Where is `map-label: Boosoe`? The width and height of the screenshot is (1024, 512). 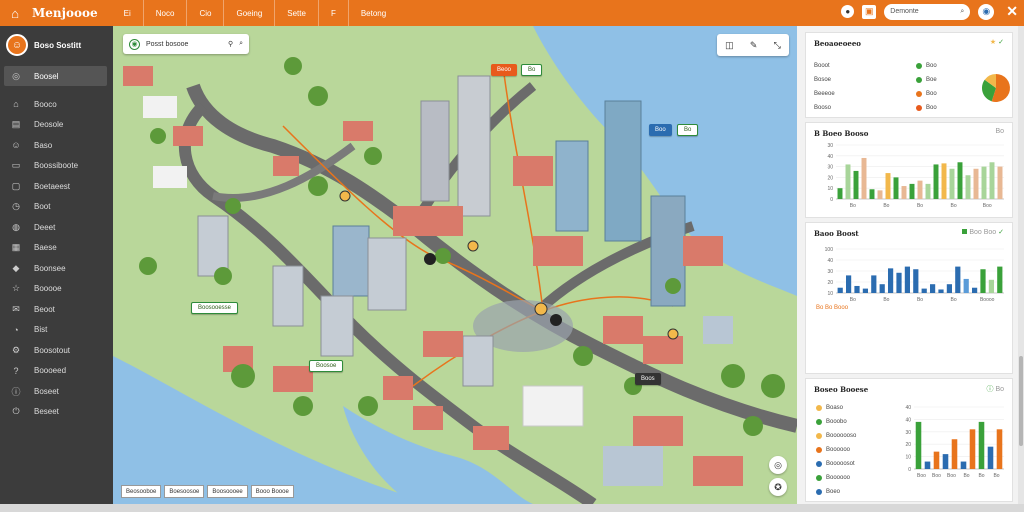 map-label: Boosoe is located at coordinates (326, 366).